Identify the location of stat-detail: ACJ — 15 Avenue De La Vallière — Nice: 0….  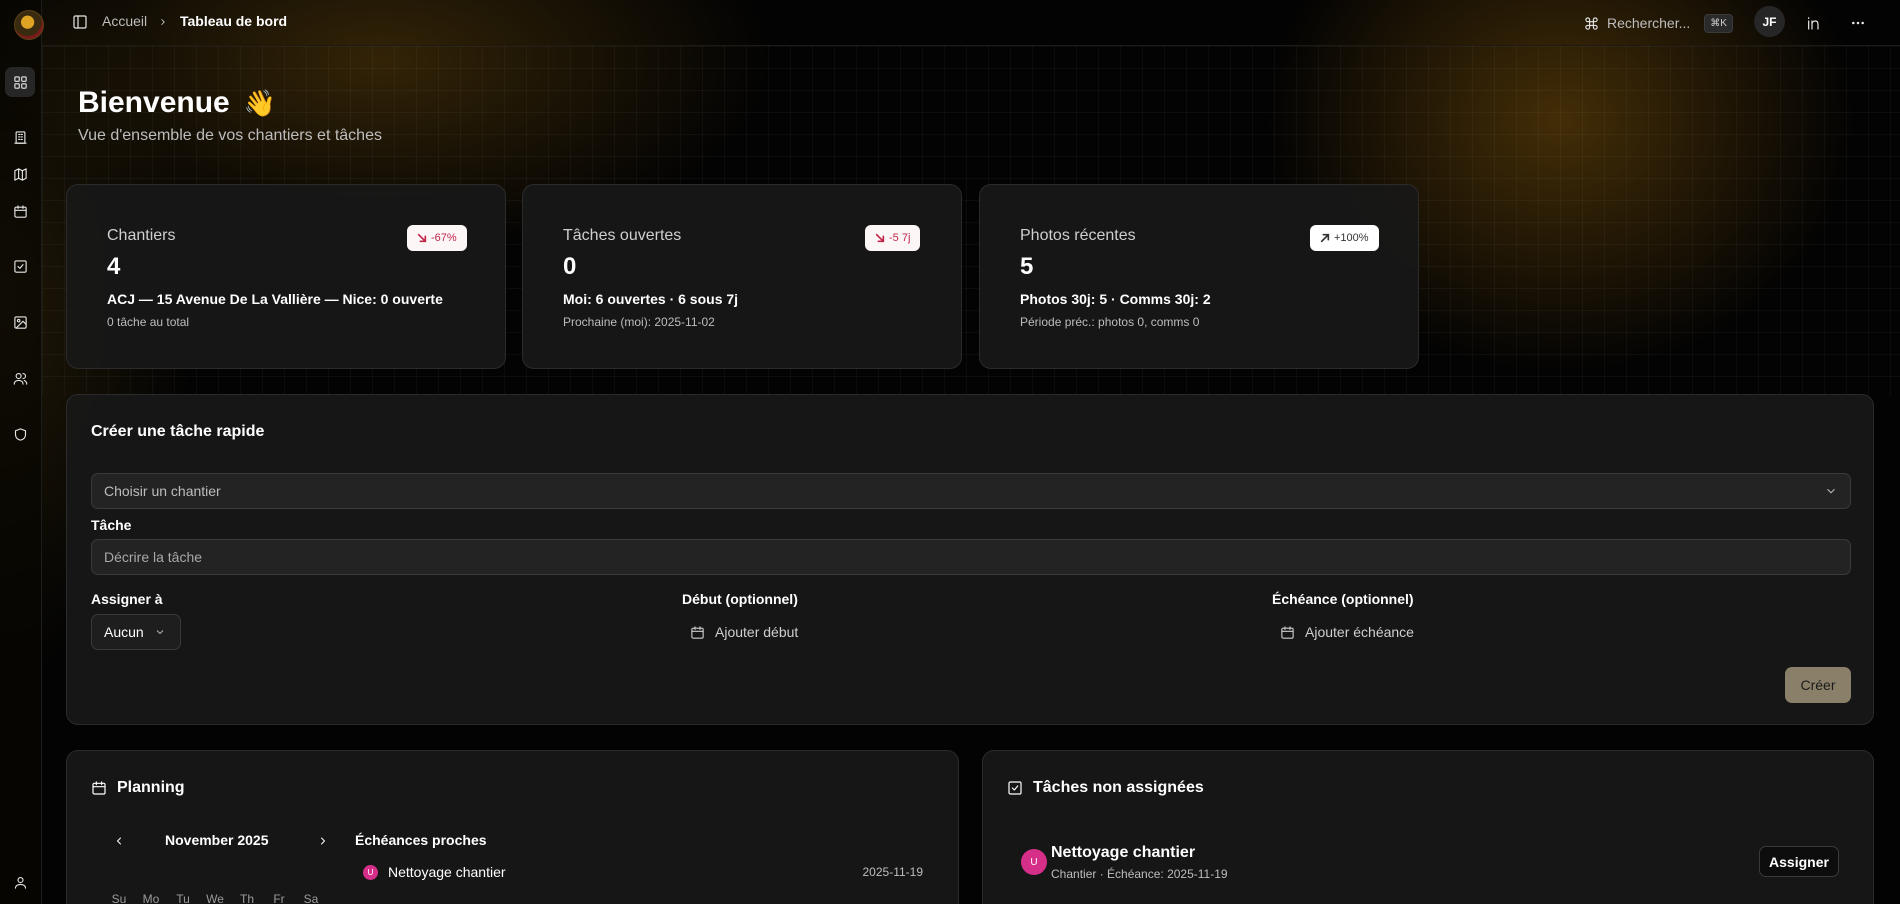
(275, 299).